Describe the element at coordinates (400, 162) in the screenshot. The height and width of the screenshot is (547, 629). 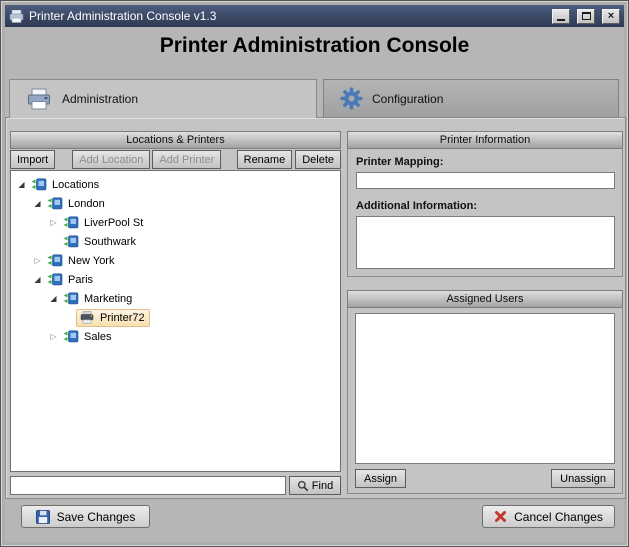
I see `printer-mapping-label: Printer Mapping:` at that location.